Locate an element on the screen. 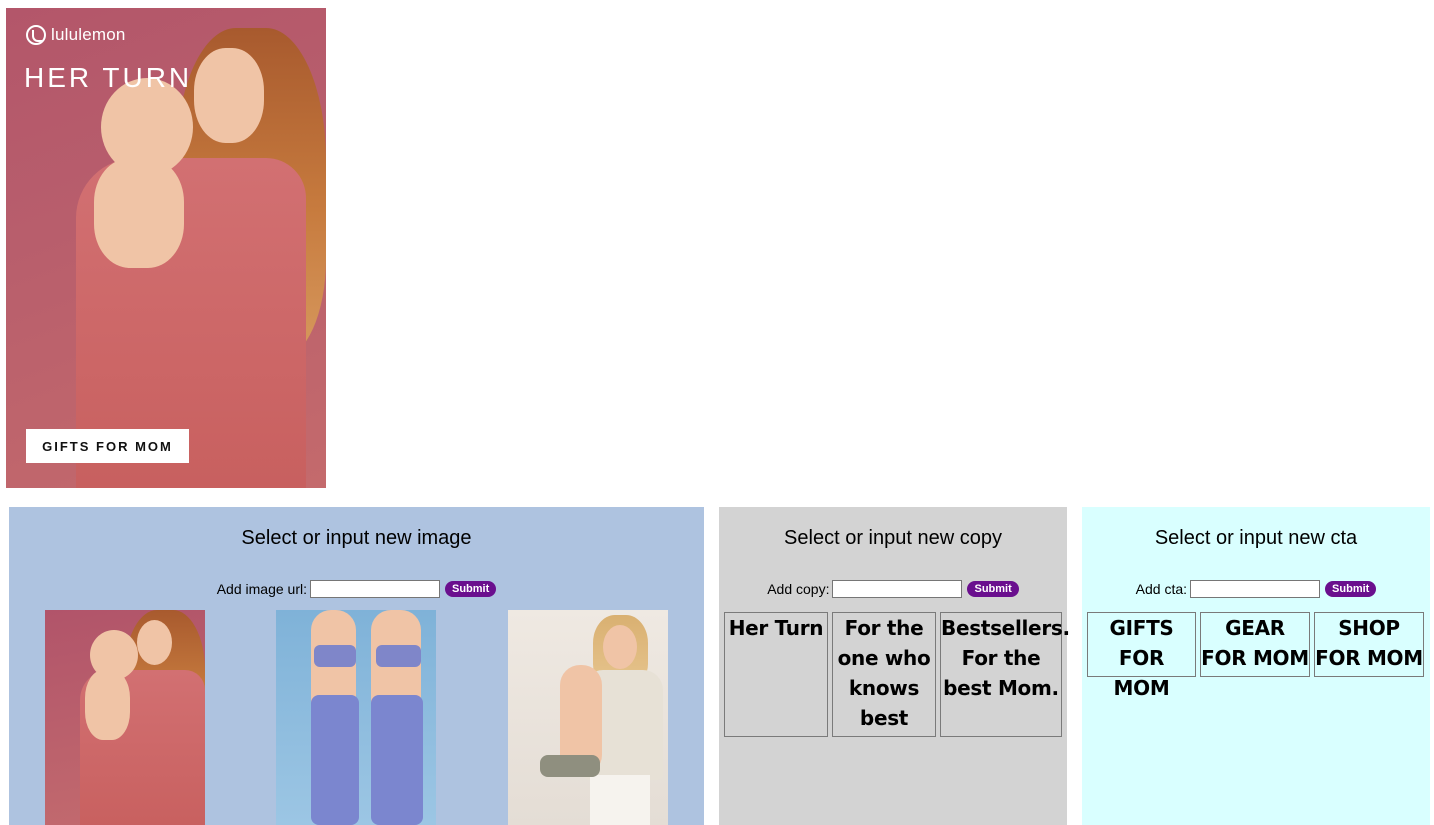 This screenshot has width=1434, height=825. brand-name: lululemon is located at coordinates (88, 34).